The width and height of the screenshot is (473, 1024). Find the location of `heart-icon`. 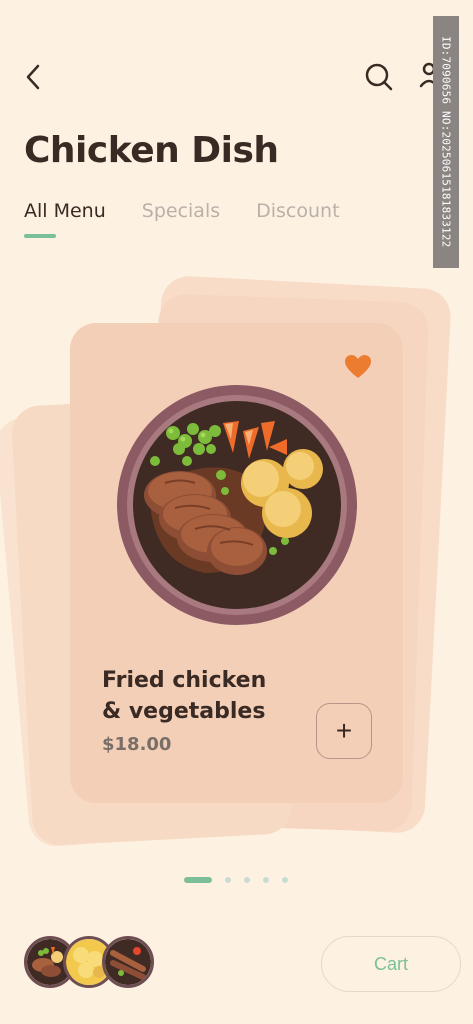

heart-icon is located at coordinates (358, 366).